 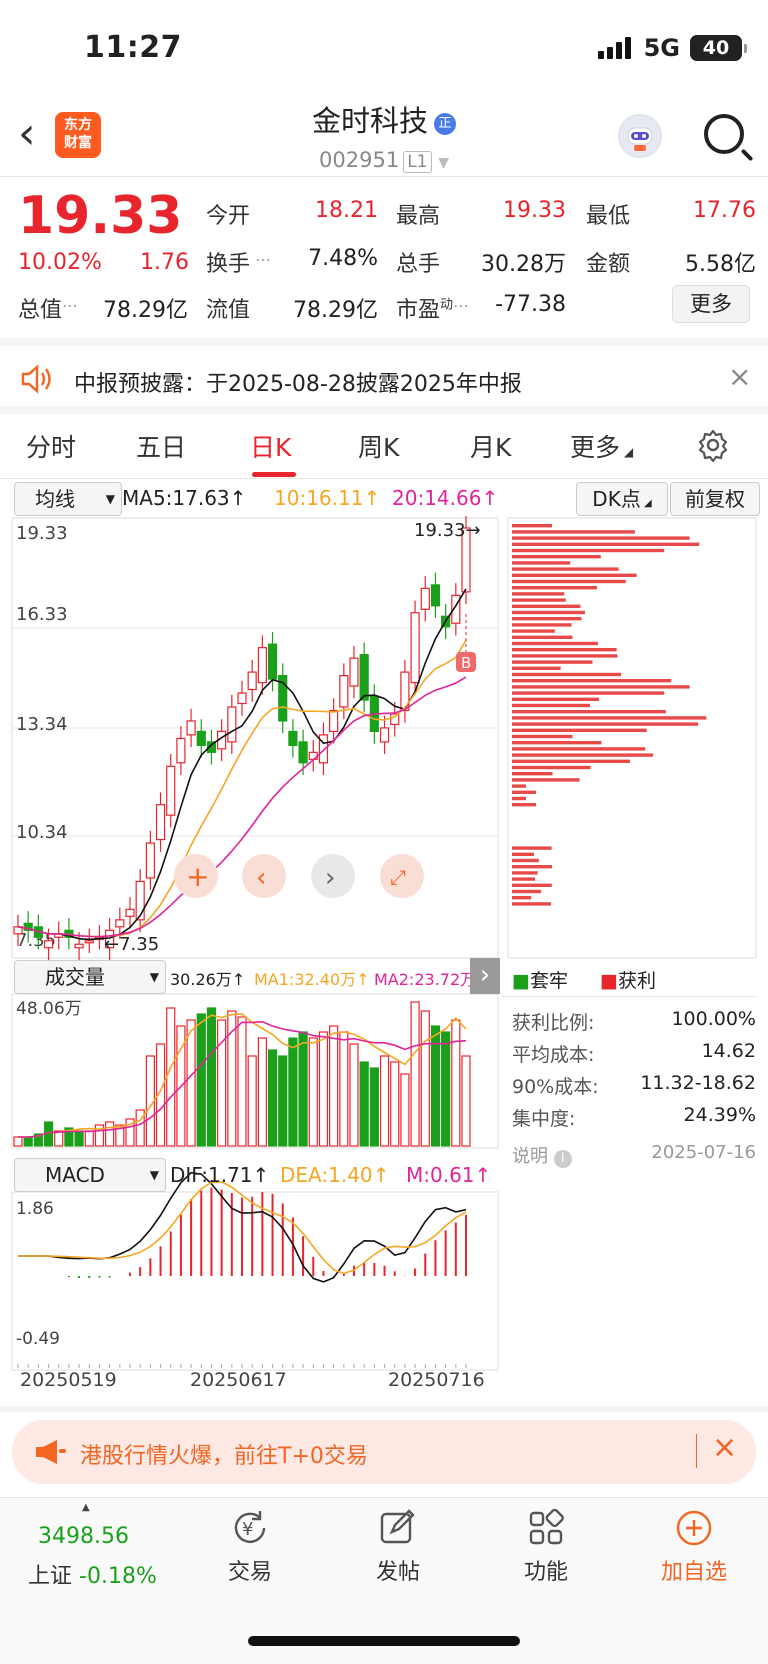 I want to click on tab-daily-k: 日K, so click(x=270, y=446).